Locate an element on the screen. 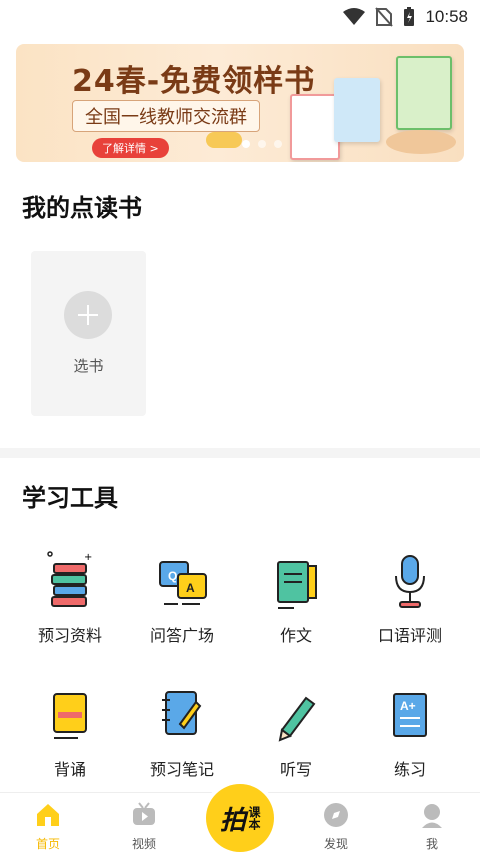 The height and width of the screenshot is (856, 480). home-icon is located at coordinates (48, 815).